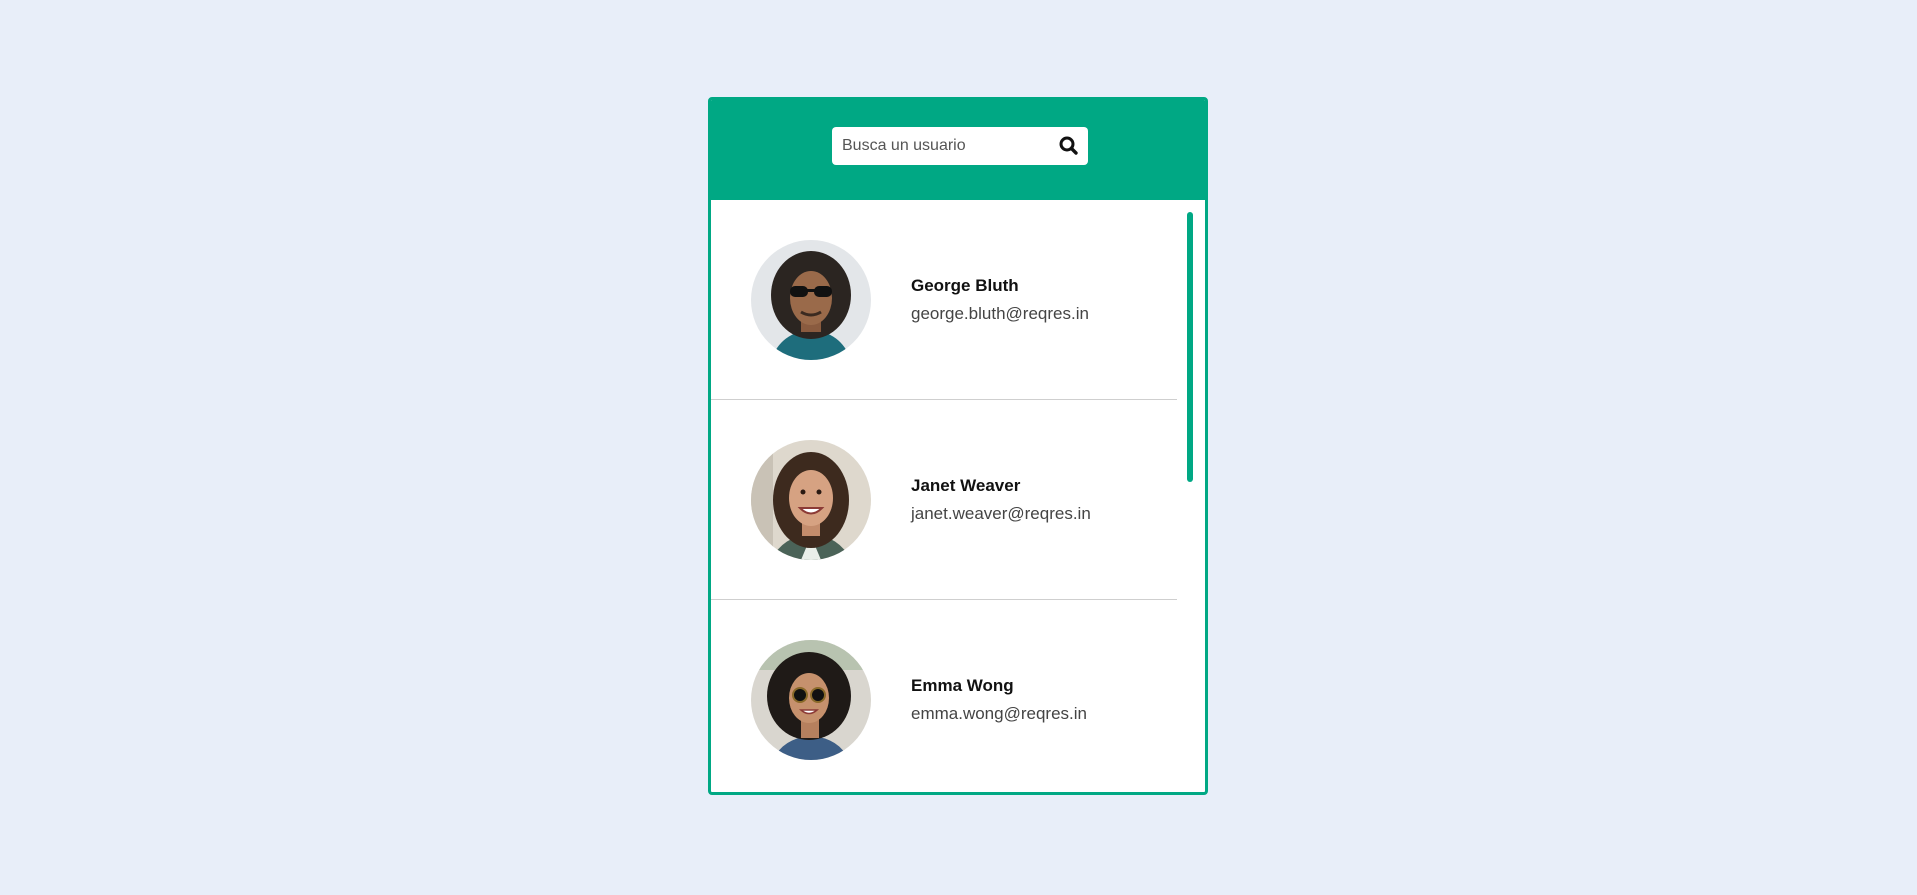  Describe the element at coordinates (962, 685) in the screenshot. I see `user-name: Emma Wong` at that location.